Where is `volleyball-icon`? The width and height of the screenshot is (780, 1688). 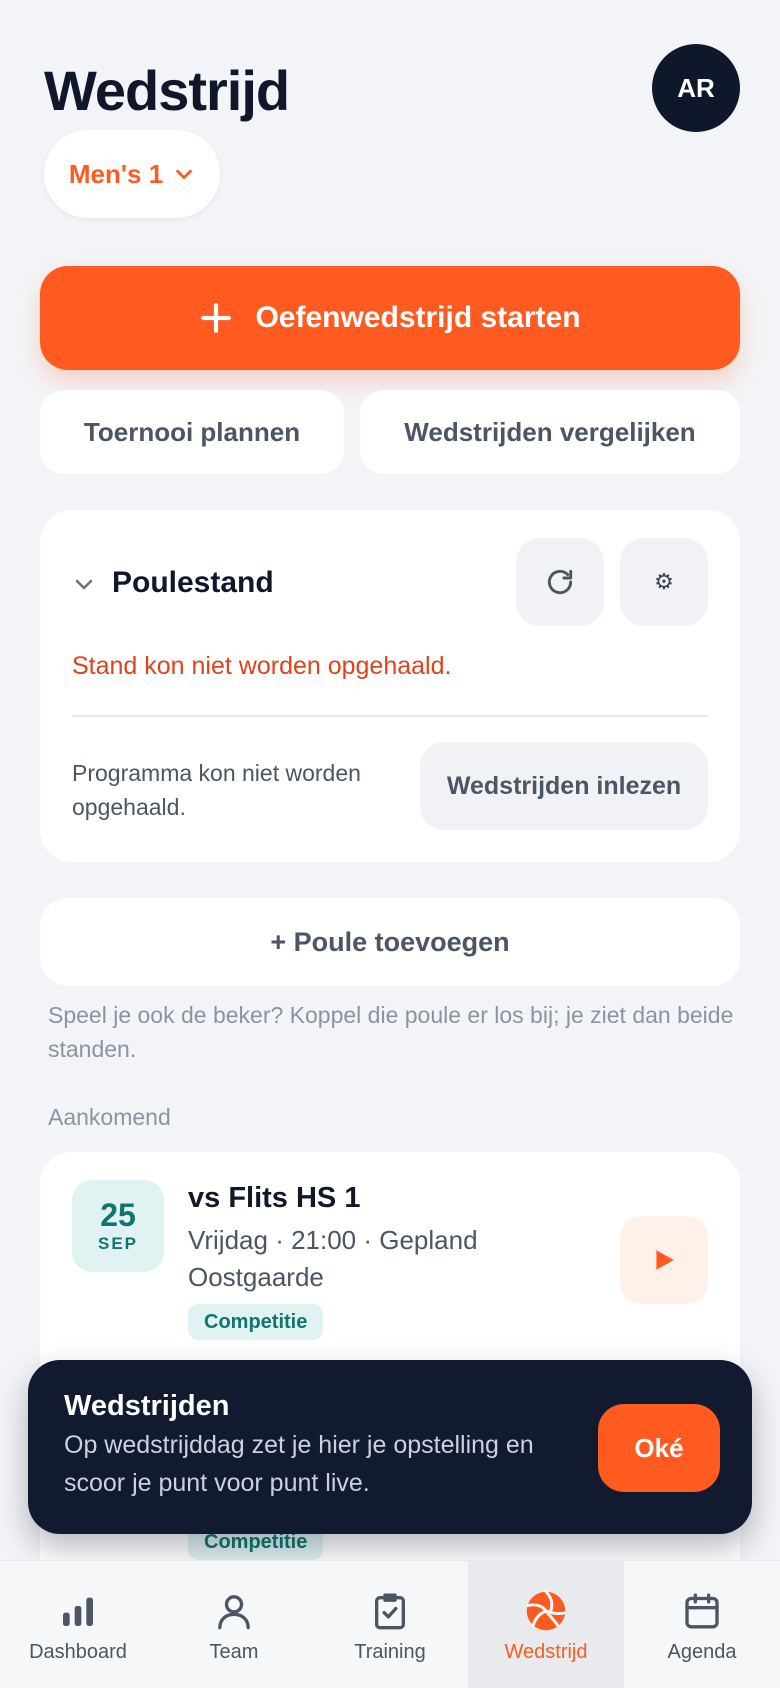
volleyball-icon is located at coordinates (546, 1611).